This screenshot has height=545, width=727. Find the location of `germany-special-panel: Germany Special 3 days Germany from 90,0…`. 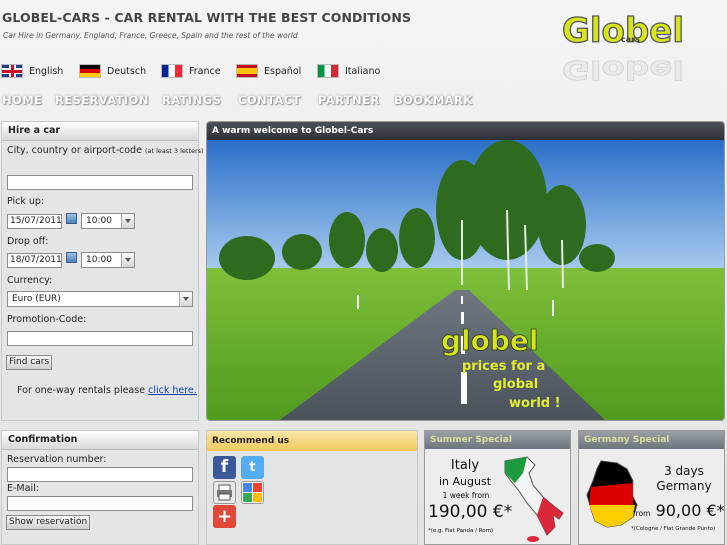

germany-special-panel: Germany Special 3 days Germany from 90,0… is located at coordinates (651, 487).